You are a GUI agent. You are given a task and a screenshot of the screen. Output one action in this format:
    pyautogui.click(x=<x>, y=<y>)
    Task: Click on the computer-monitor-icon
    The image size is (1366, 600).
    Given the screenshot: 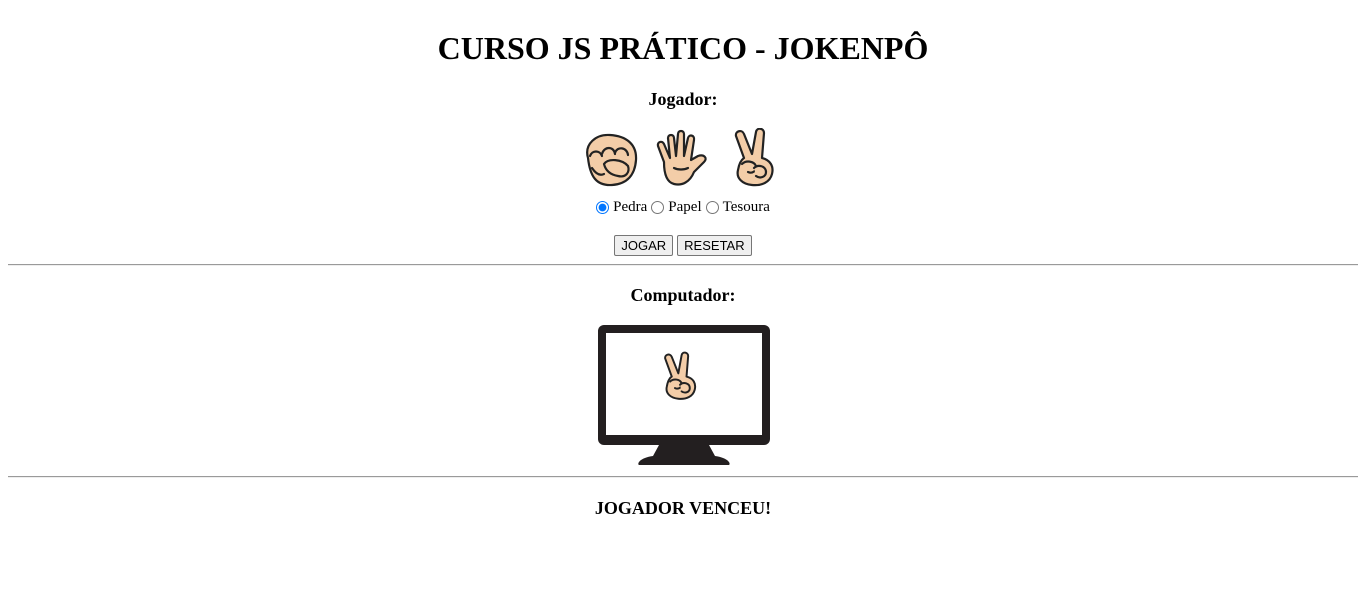 What is the action you would take?
    pyautogui.click(x=684, y=395)
    